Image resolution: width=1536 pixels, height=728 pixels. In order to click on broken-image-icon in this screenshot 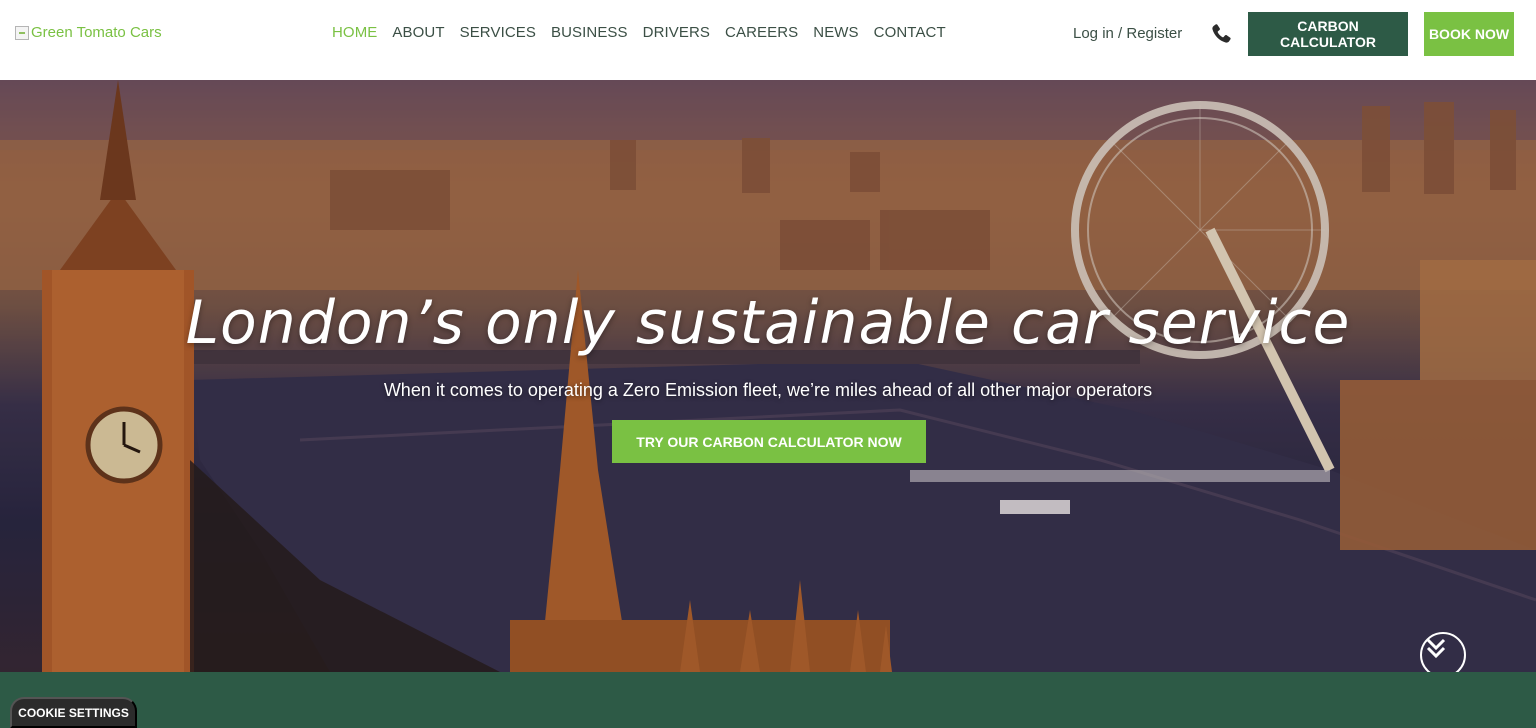, I will do `click(22, 32)`.